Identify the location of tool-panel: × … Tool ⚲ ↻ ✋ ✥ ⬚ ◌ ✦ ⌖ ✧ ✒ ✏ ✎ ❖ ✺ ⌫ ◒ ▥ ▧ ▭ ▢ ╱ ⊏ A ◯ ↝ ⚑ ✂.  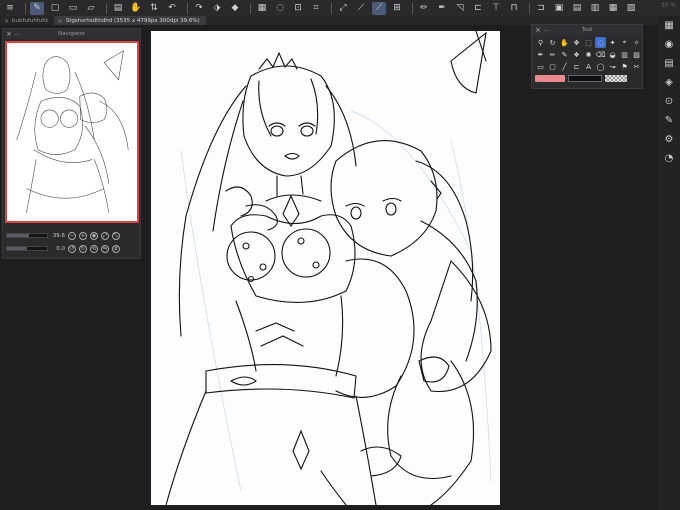
(587, 56).